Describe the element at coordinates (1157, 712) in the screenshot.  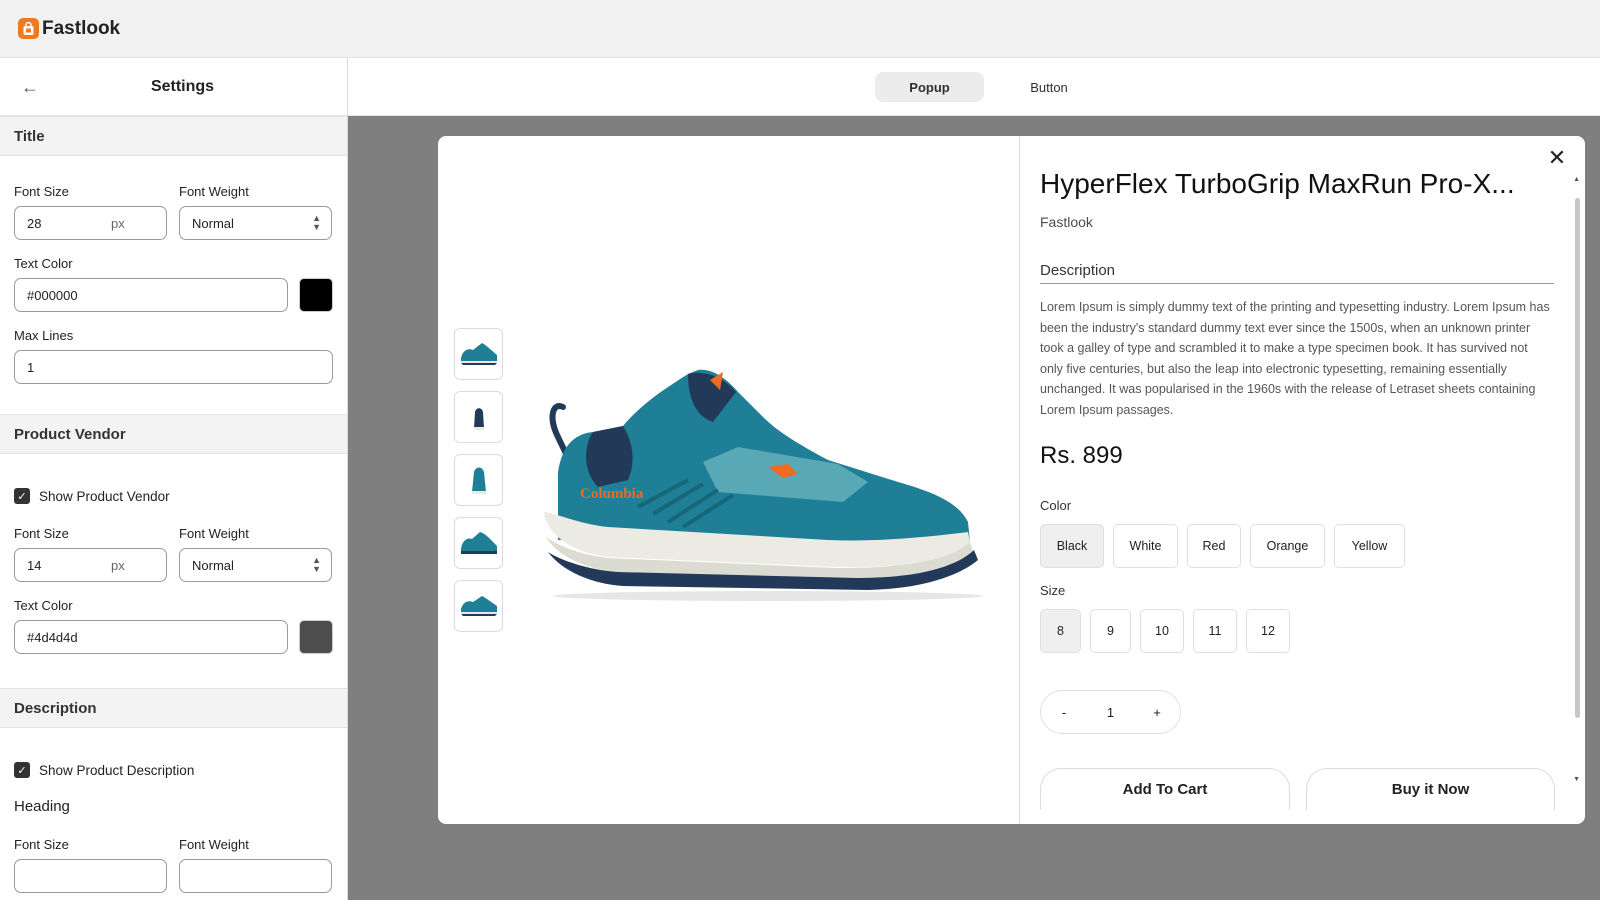
I see `quantity-increase-button: +` at that location.